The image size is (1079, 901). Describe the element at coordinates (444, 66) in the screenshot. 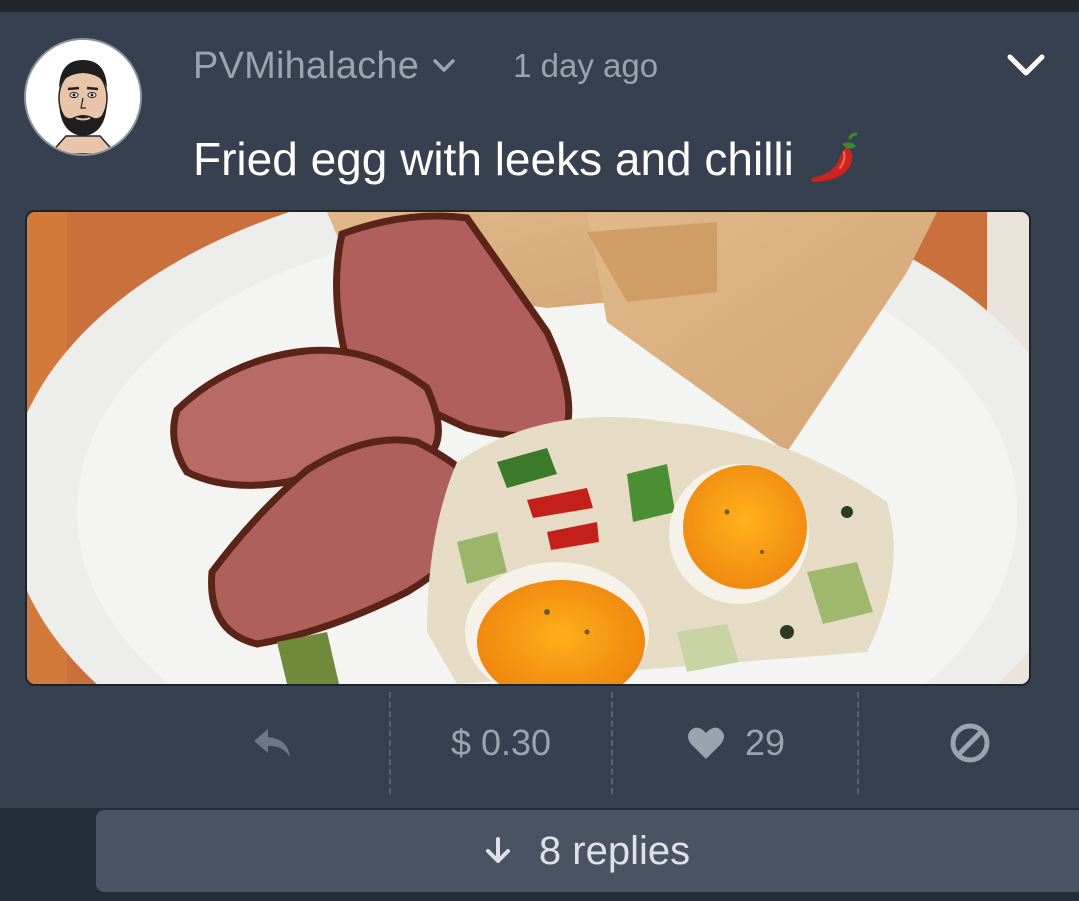

I see `chevron-down-icon` at that location.